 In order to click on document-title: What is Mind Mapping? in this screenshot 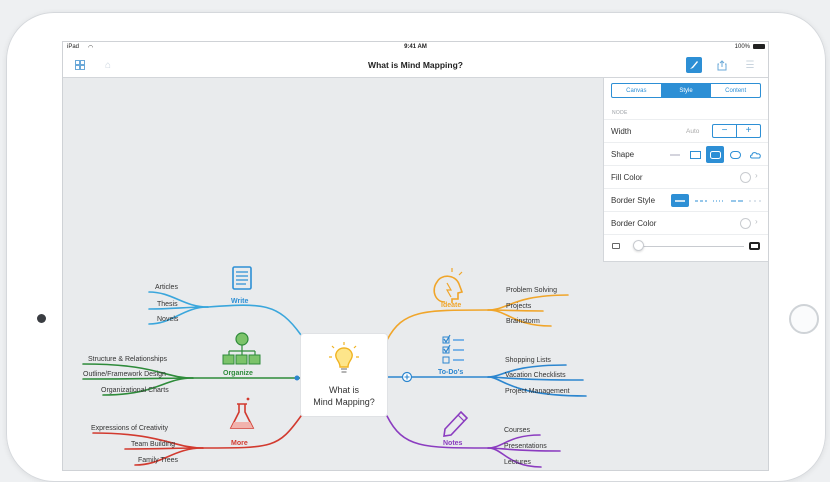, I will do `click(415, 65)`.